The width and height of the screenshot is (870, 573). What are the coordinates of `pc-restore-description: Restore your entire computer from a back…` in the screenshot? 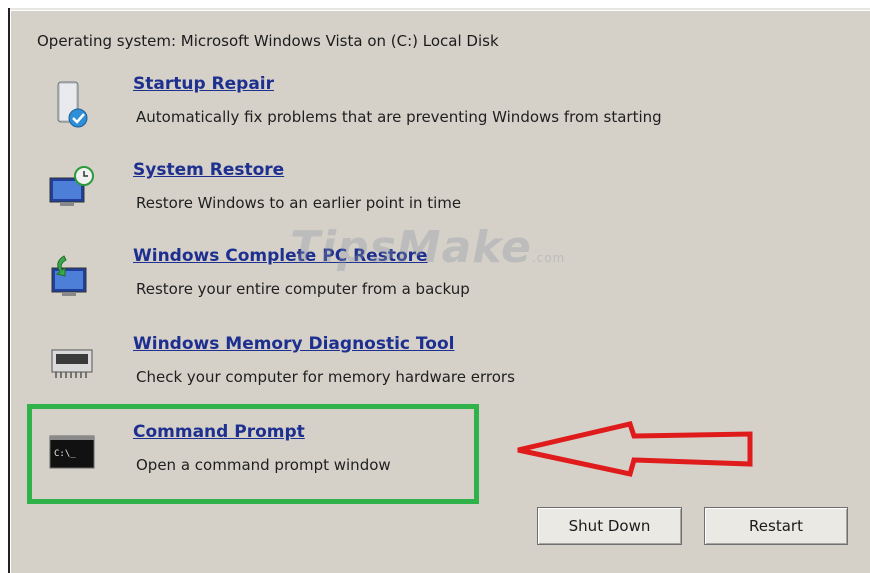 It's located at (303, 289).